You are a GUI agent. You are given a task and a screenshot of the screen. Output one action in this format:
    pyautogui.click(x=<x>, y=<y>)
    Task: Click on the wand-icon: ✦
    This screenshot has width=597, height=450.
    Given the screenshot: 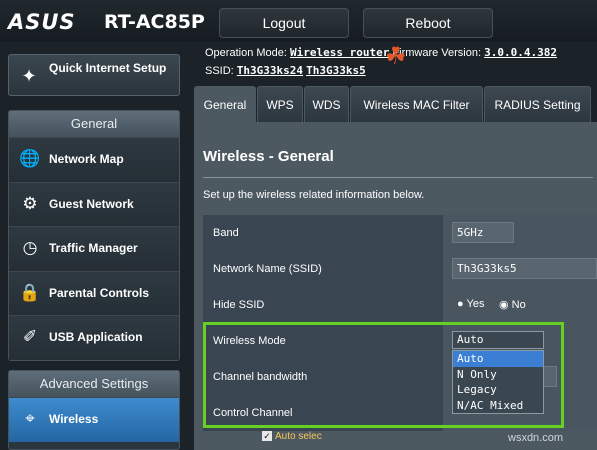 What is the action you would take?
    pyautogui.click(x=29, y=76)
    